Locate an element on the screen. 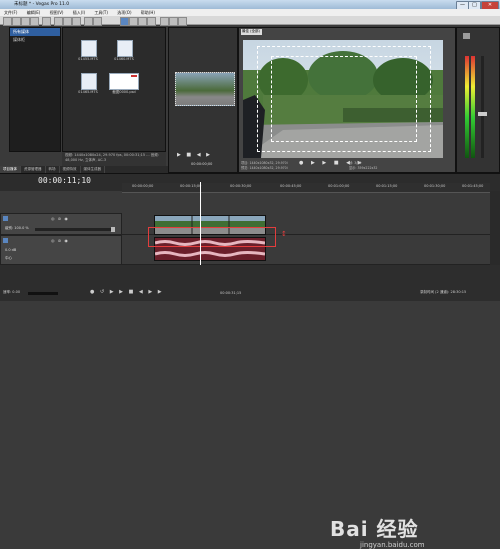 The width and height of the screenshot is (500, 549). menu-edit: 编辑(E) is located at coordinates (34, 12).